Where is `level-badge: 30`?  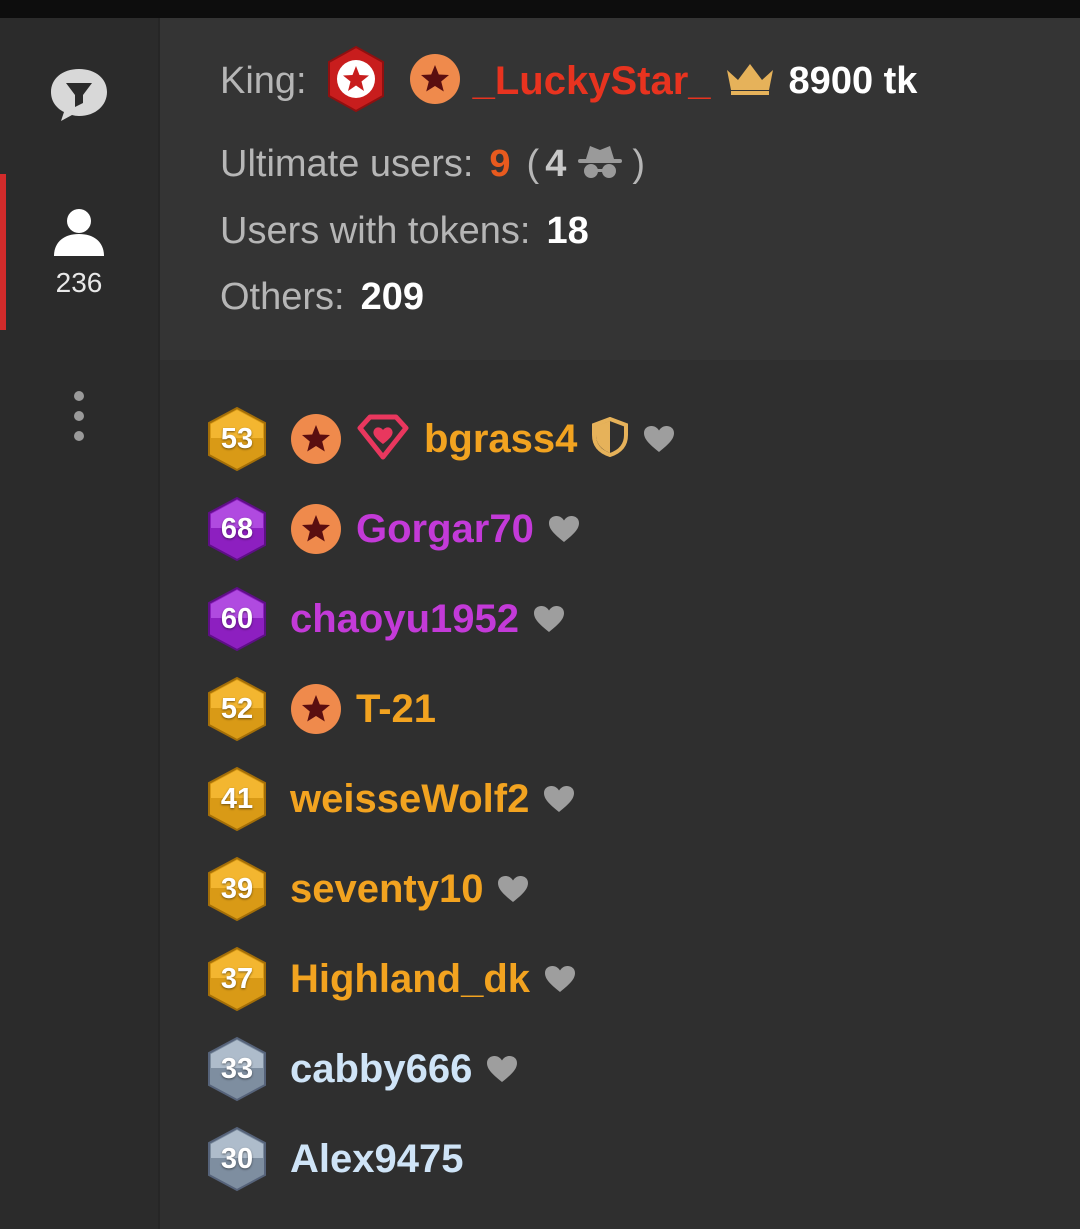 level-badge: 30 is located at coordinates (237, 1159).